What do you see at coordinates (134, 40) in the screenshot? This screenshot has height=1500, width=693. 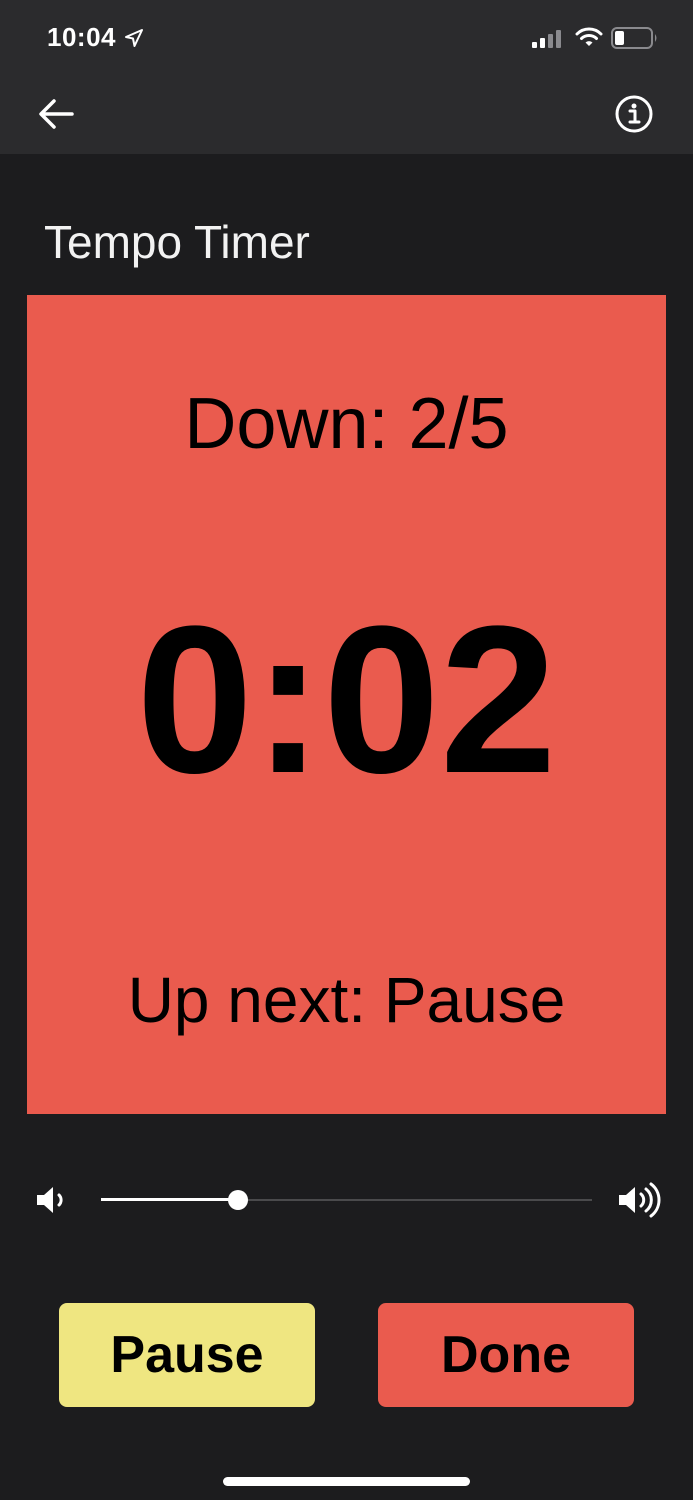 I see `location-arrow-icon` at bounding box center [134, 40].